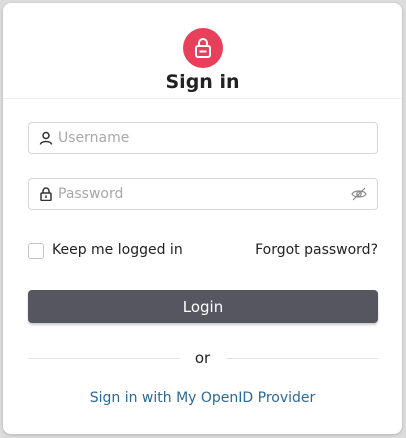 The width and height of the screenshot is (406, 438). What do you see at coordinates (203, 306) in the screenshot?
I see `login-button: Login` at bounding box center [203, 306].